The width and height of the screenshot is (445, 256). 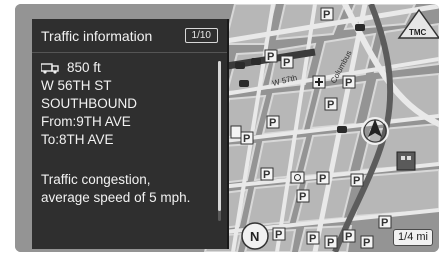 What do you see at coordinates (77, 139) in the screenshot?
I see `to-street: To:8TH AVE` at bounding box center [77, 139].